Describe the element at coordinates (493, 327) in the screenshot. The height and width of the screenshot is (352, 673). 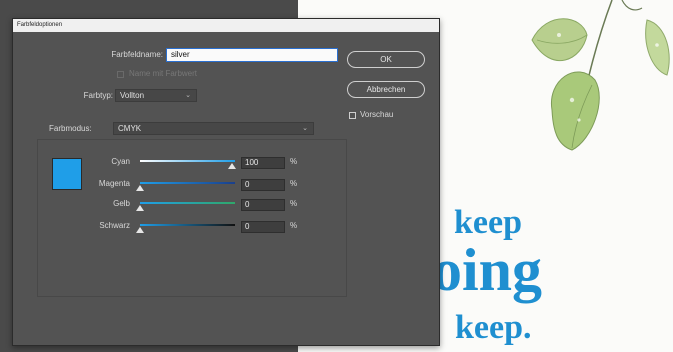
I see `poster-text-keep-2: keep.` at that location.